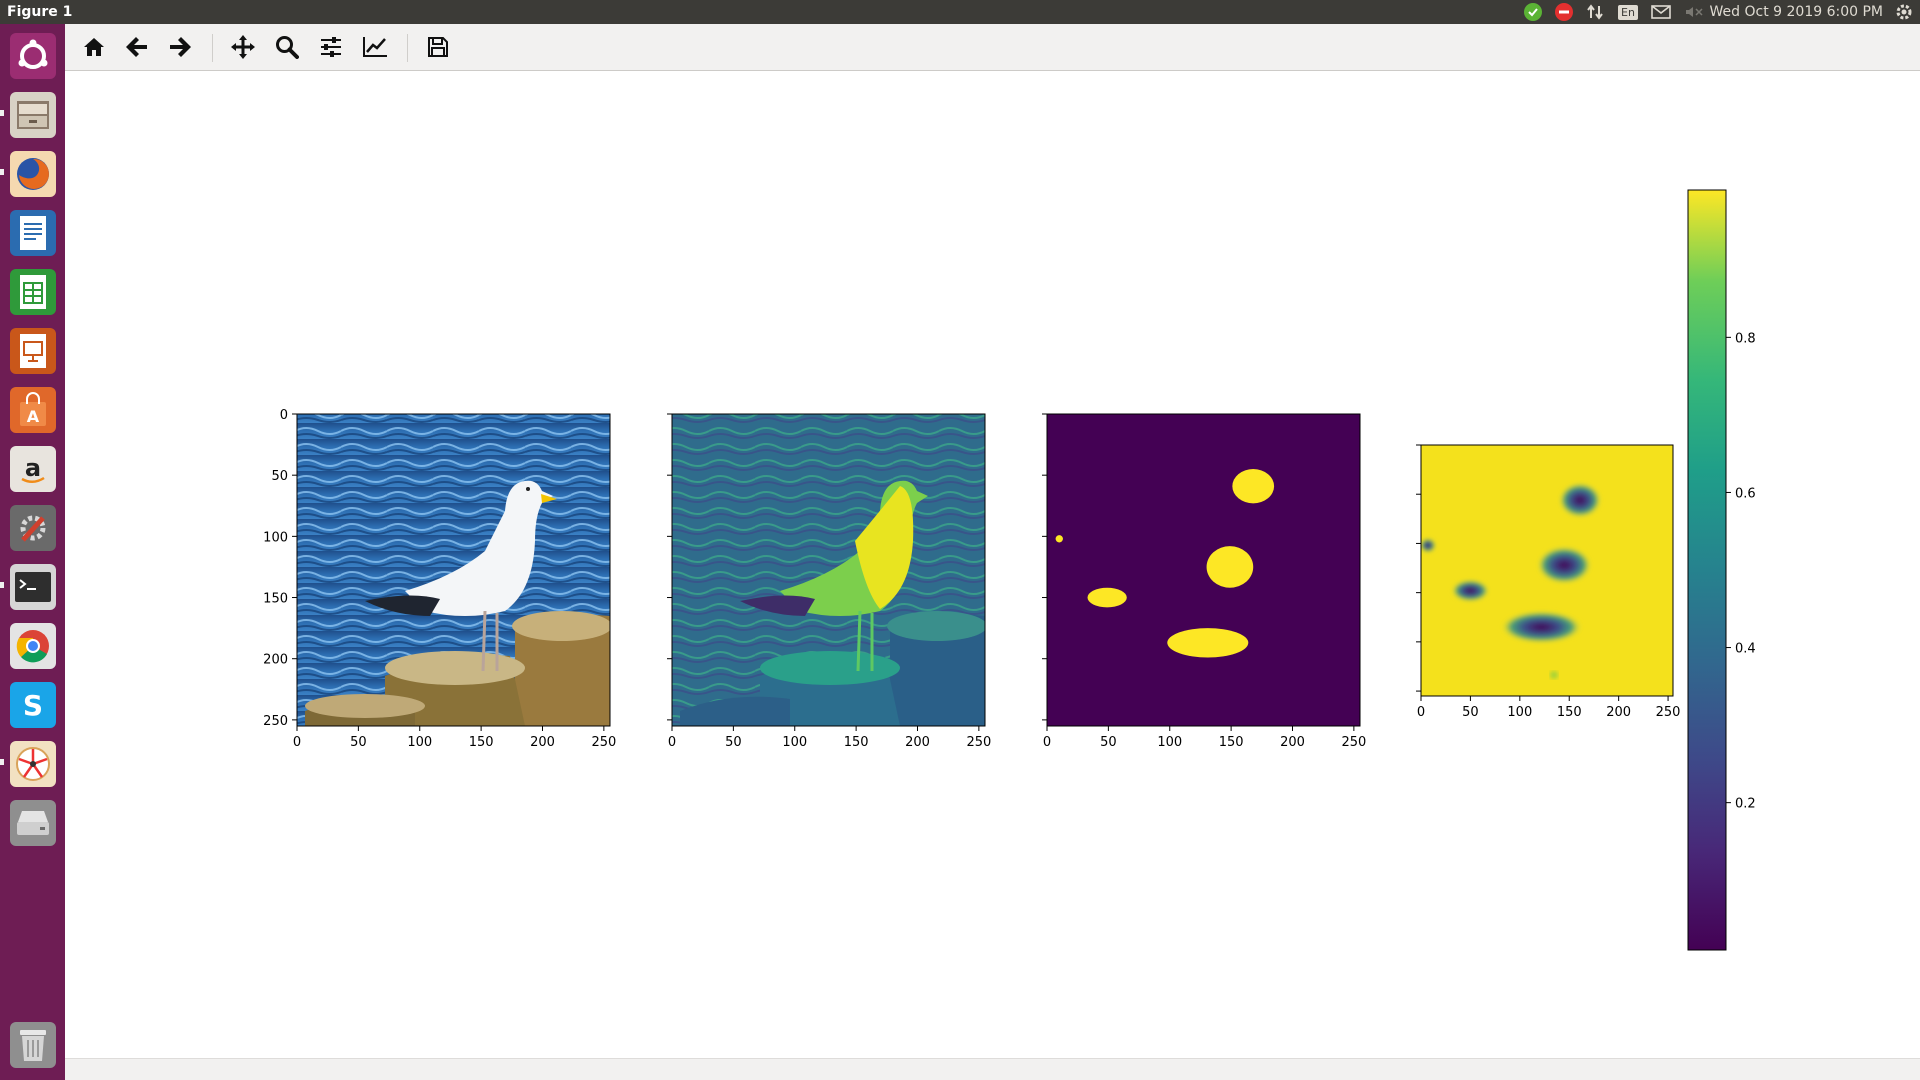 The width and height of the screenshot is (1920, 1080). Describe the element at coordinates (212, 48) in the screenshot. I see `toolbar-separator` at that location.